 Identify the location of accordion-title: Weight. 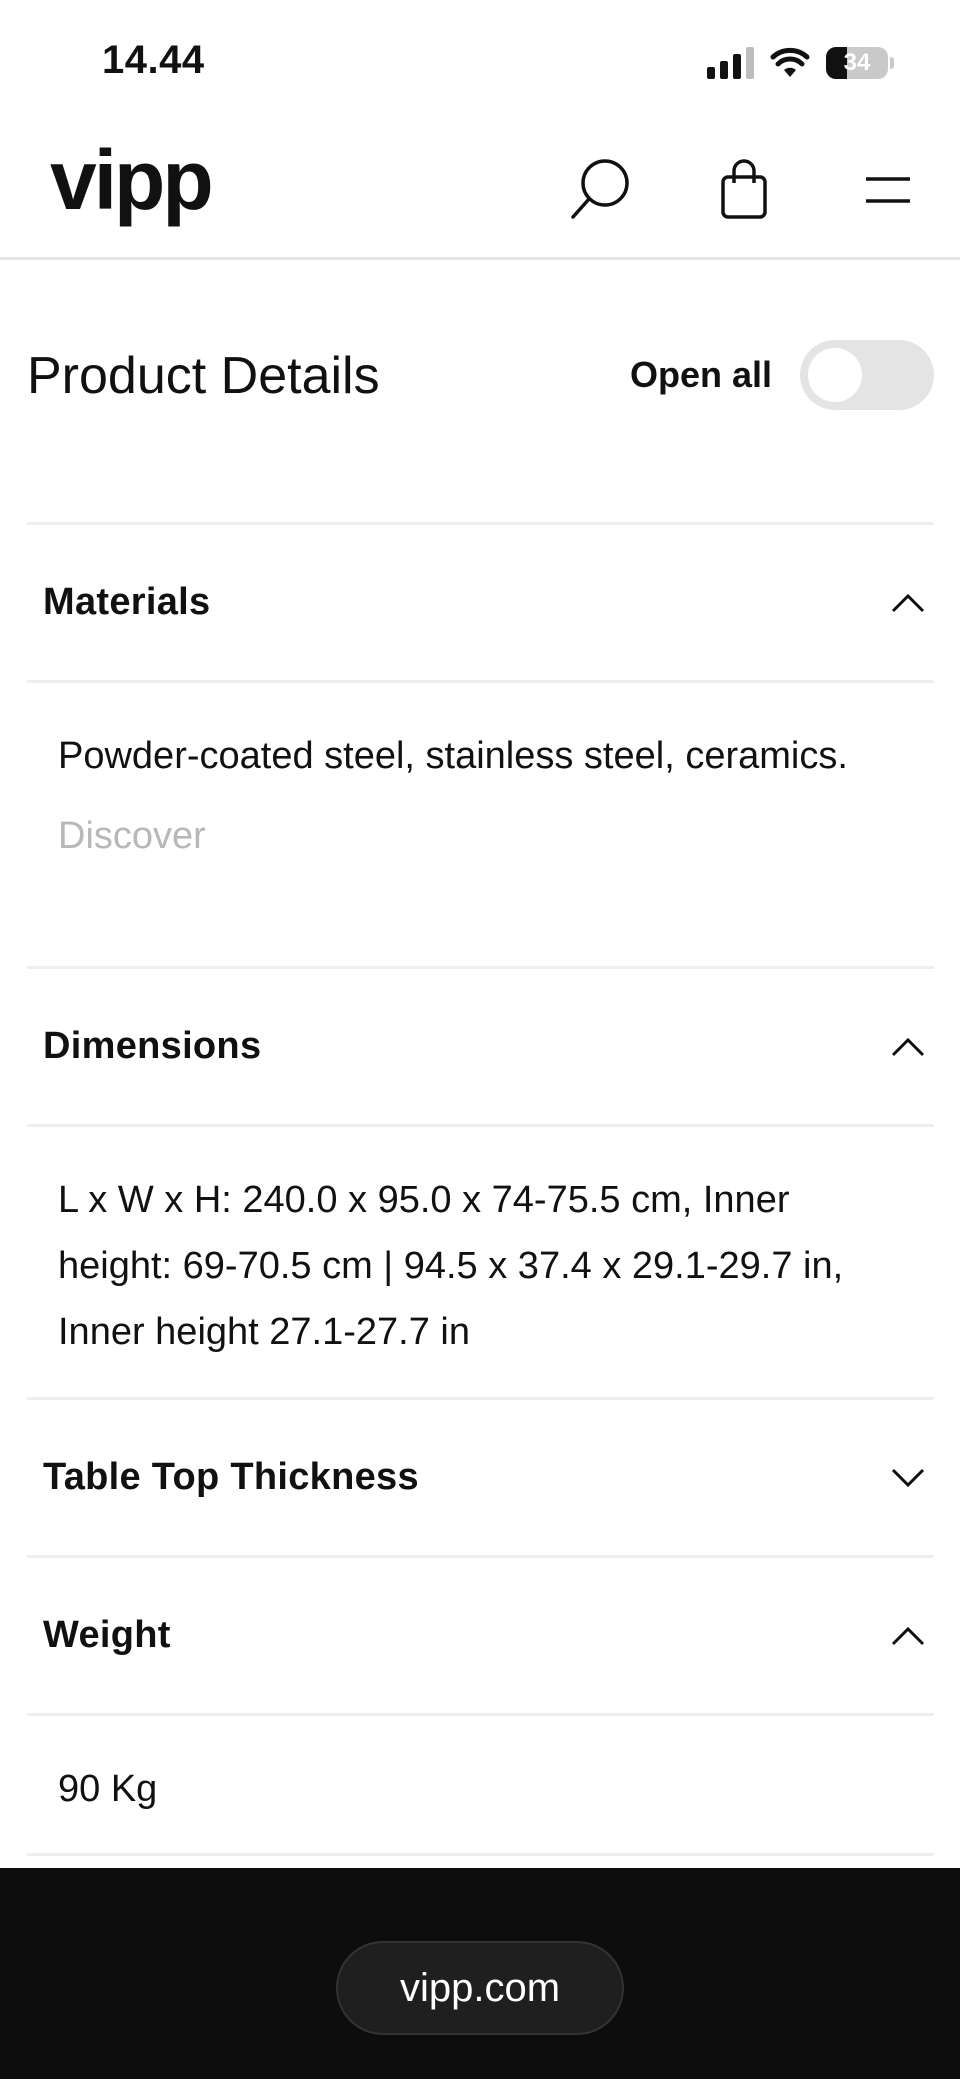
(107, 1635).